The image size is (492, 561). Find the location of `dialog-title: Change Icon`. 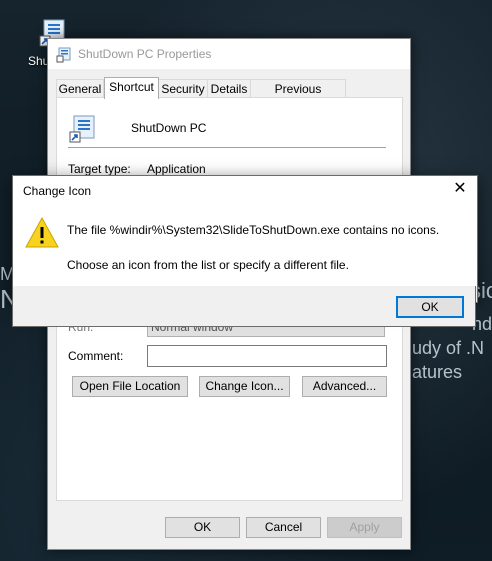

dialog-title: Change Icon is located at coordinates (57, 191).